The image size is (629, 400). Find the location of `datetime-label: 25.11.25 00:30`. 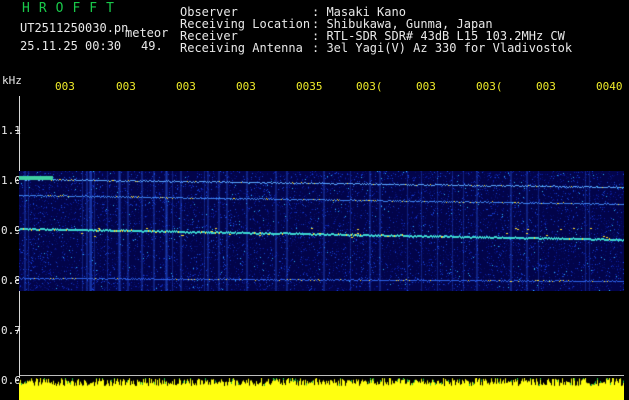

datetime-label: 25.11.25 00:30 is located at coordinates (71, 46).